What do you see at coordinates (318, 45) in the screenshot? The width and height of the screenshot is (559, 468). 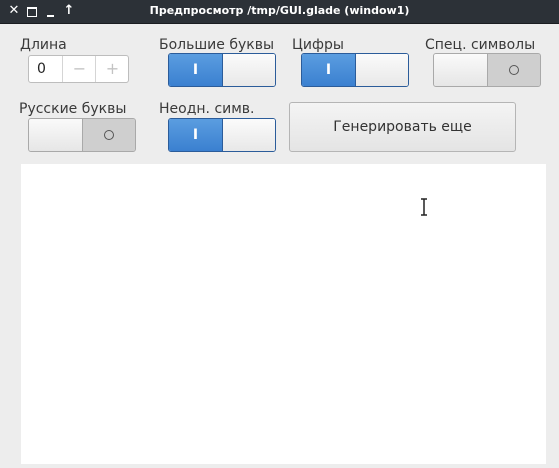 I see `digits-label: Цифры` at bounding box center [318, 45].